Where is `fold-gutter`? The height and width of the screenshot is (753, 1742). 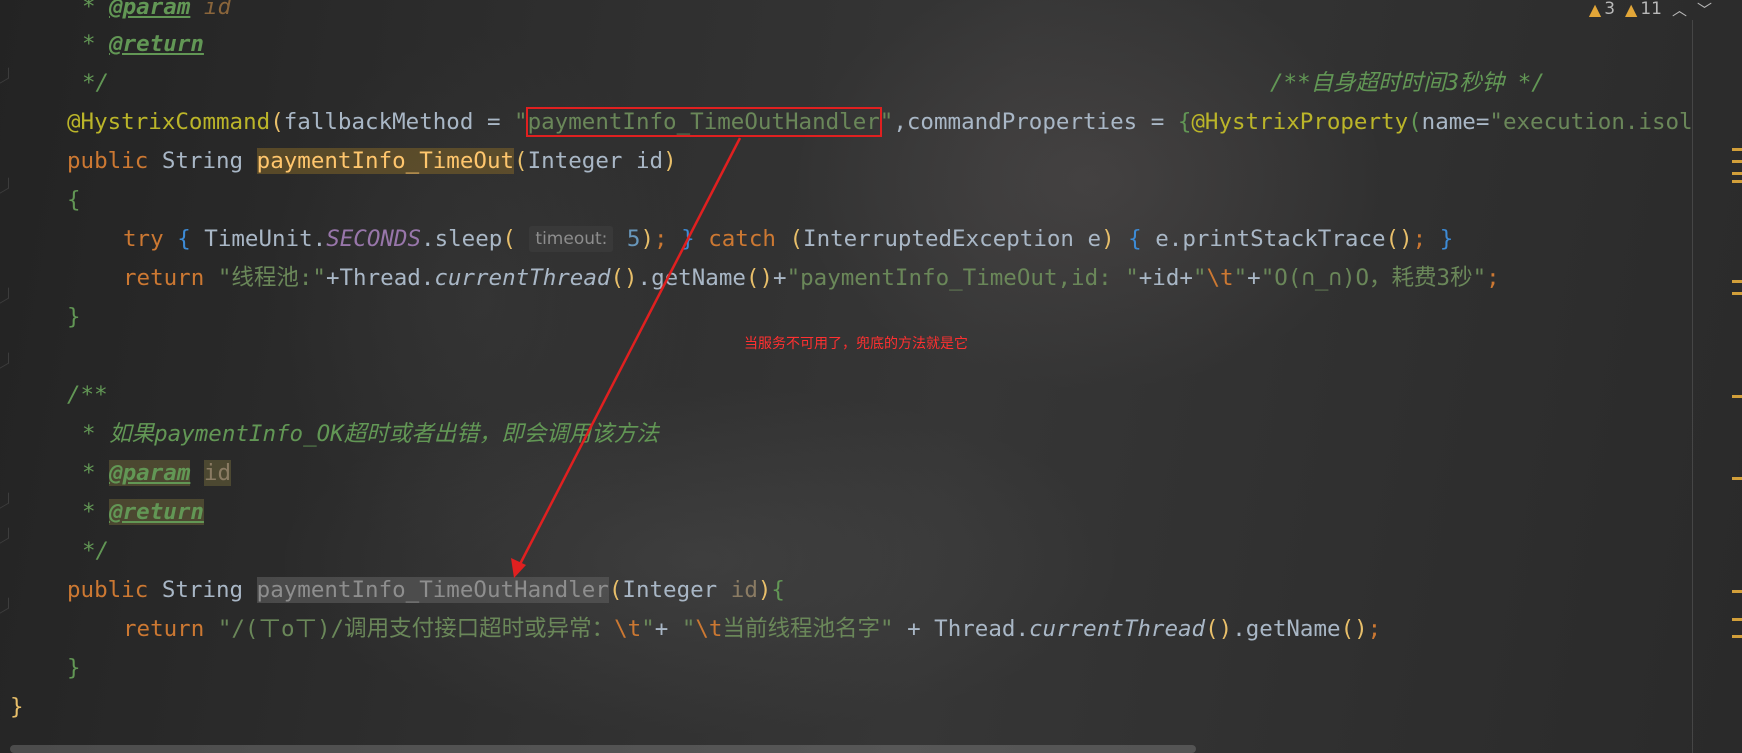
fold-gutter is located at coordinates (5, 370).